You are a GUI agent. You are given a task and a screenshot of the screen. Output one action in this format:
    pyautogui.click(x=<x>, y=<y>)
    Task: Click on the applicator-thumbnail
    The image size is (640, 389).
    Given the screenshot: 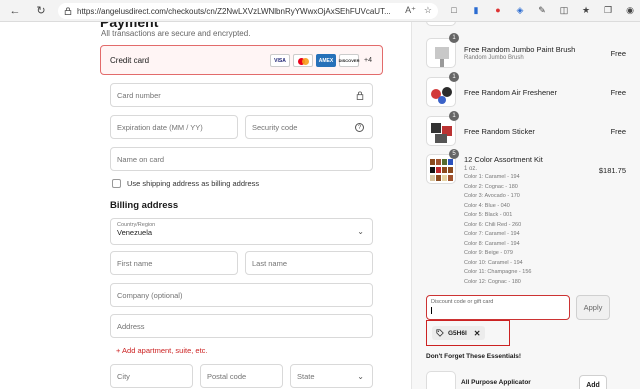 What is the action you would take?
    pyautogui.click(x=441, y=380)
    